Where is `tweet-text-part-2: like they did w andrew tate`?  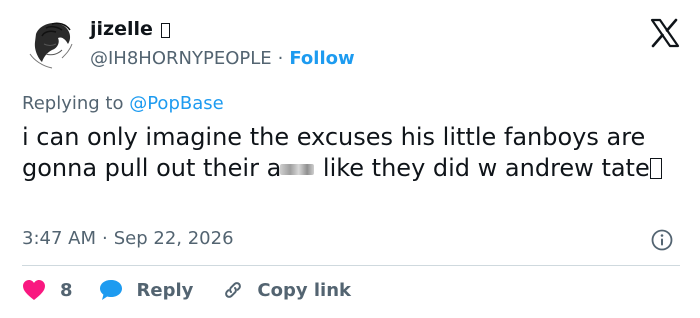 tweet-text-part-2: like they did w andrew tate is located at coordinates (482, 168).